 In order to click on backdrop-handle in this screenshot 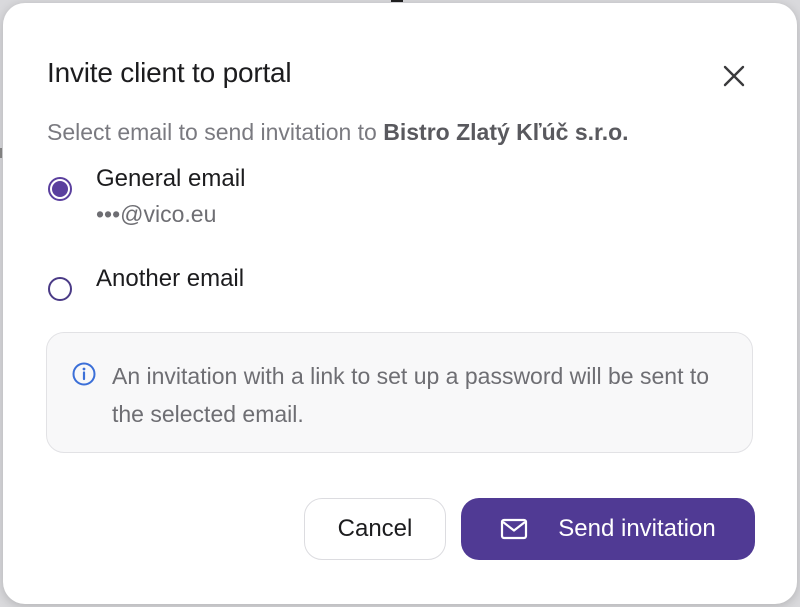, I will do `click(397, 1)`.